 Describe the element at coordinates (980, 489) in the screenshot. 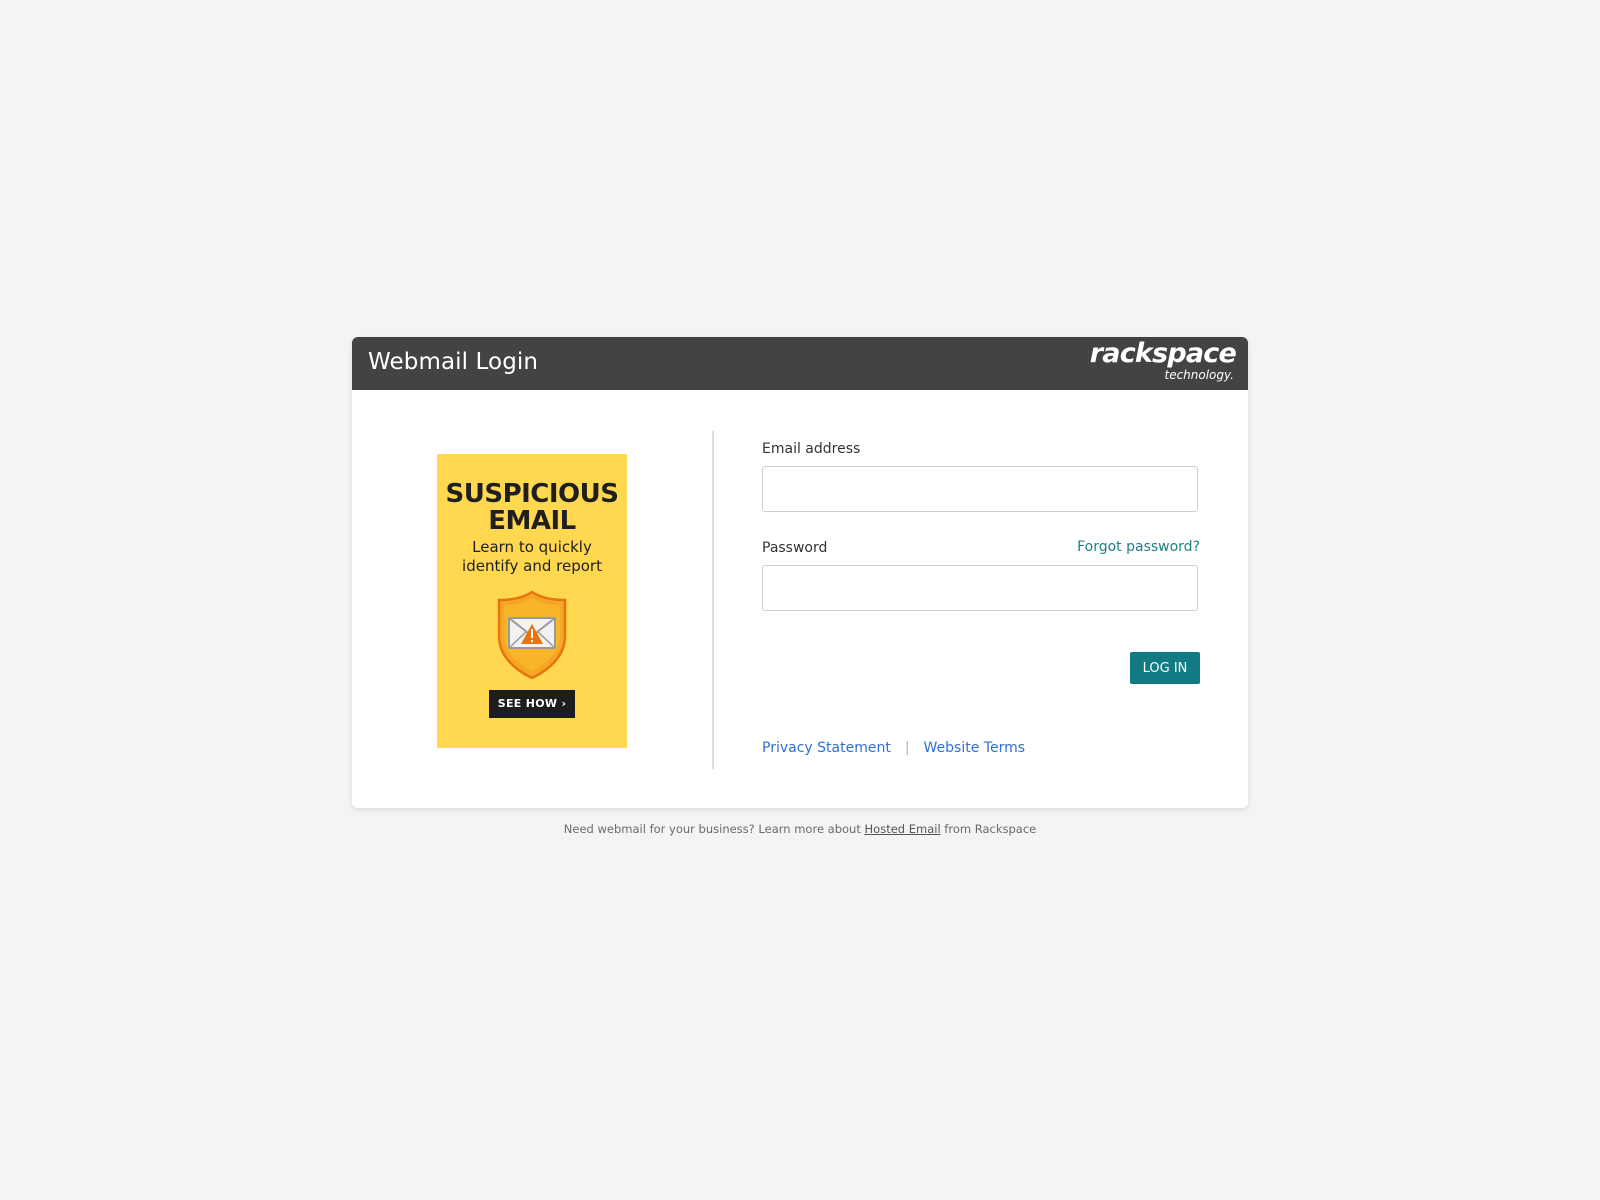

I see `email-field` at that location.